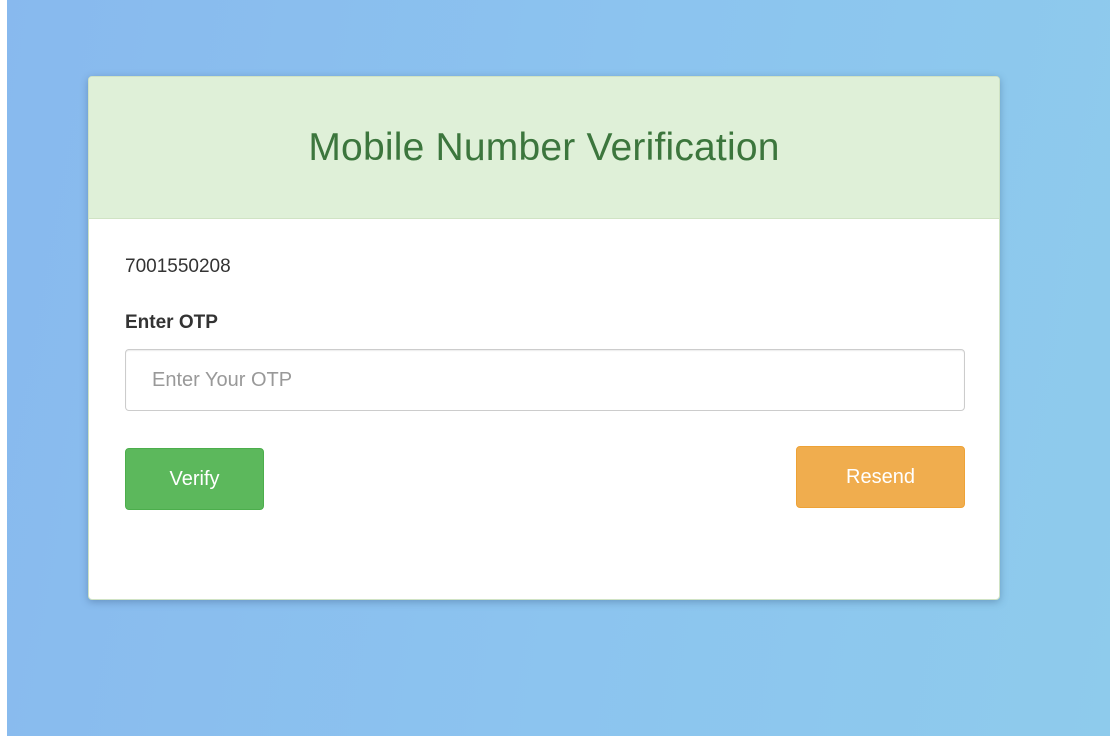 The image size is (1110, 736). I want to click on verify-button: Verify, so click(194, 479).